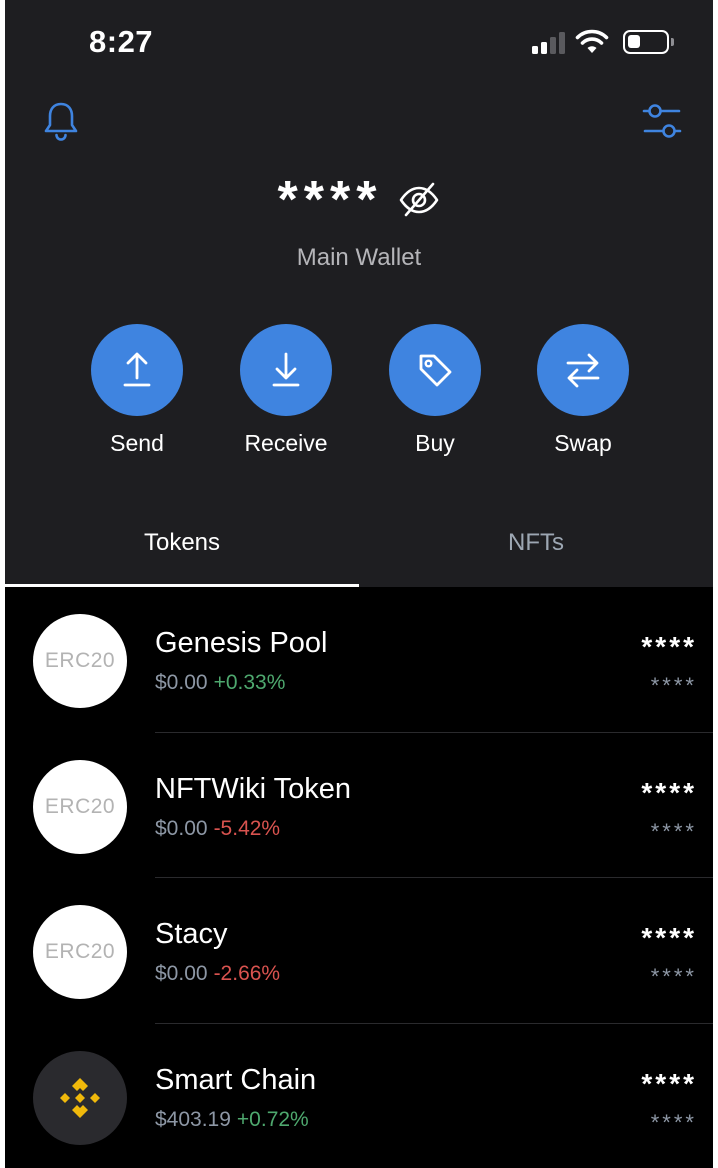 The width and height of the screenshot is (718, 1168). Describe the element at coordinates (419, 200) in the screenshot. I see `eye-hidden-icon` at that location.